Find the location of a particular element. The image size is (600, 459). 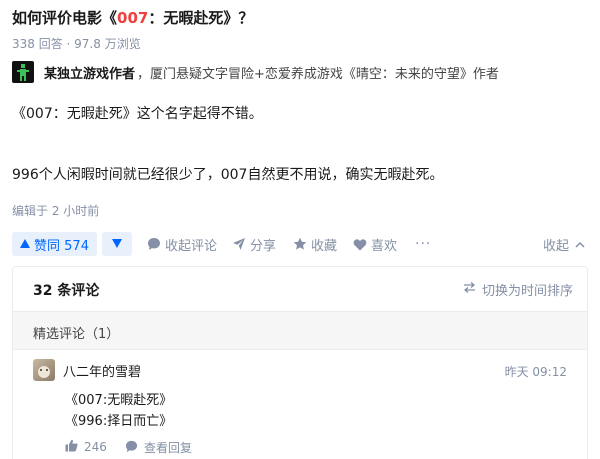

edited-time: 编辑于 2 小时前 is located at coordinates (55, 210).